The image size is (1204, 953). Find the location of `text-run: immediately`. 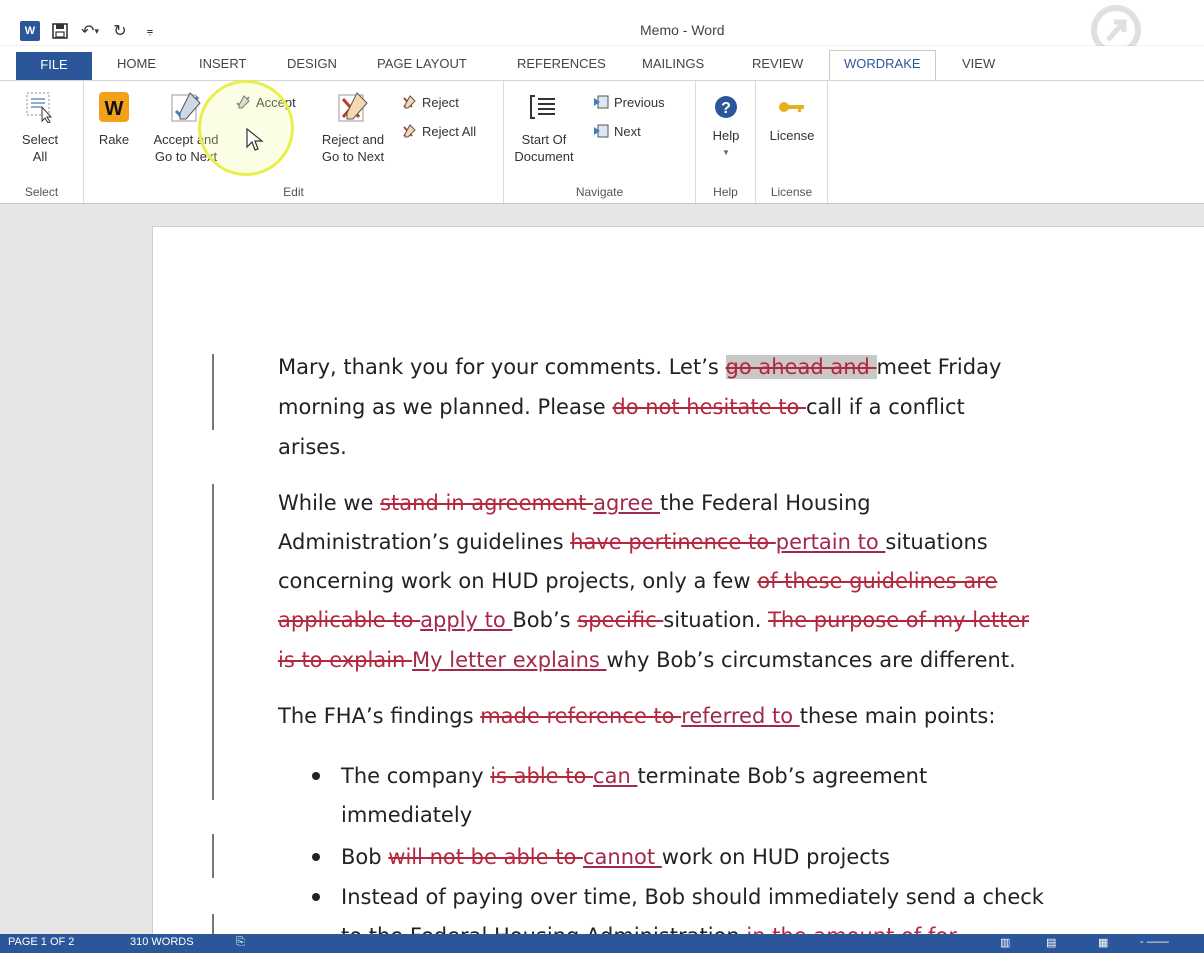

text-run: immediately is located at coordinates (407, 815).